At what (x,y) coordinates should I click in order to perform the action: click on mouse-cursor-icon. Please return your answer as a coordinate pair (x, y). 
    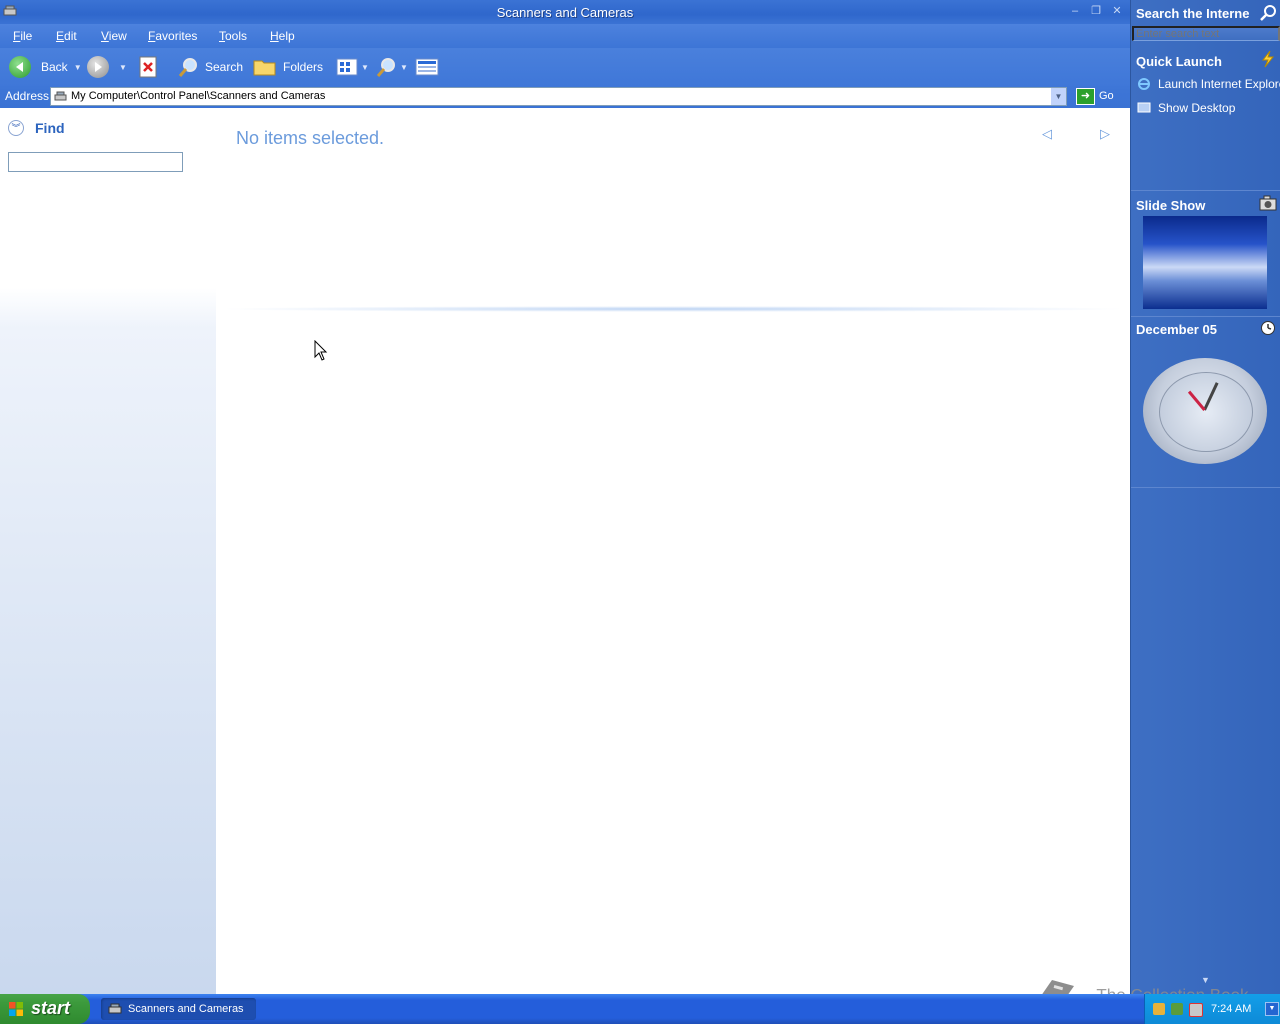
    Looking at the image, I should click on (321, 350).